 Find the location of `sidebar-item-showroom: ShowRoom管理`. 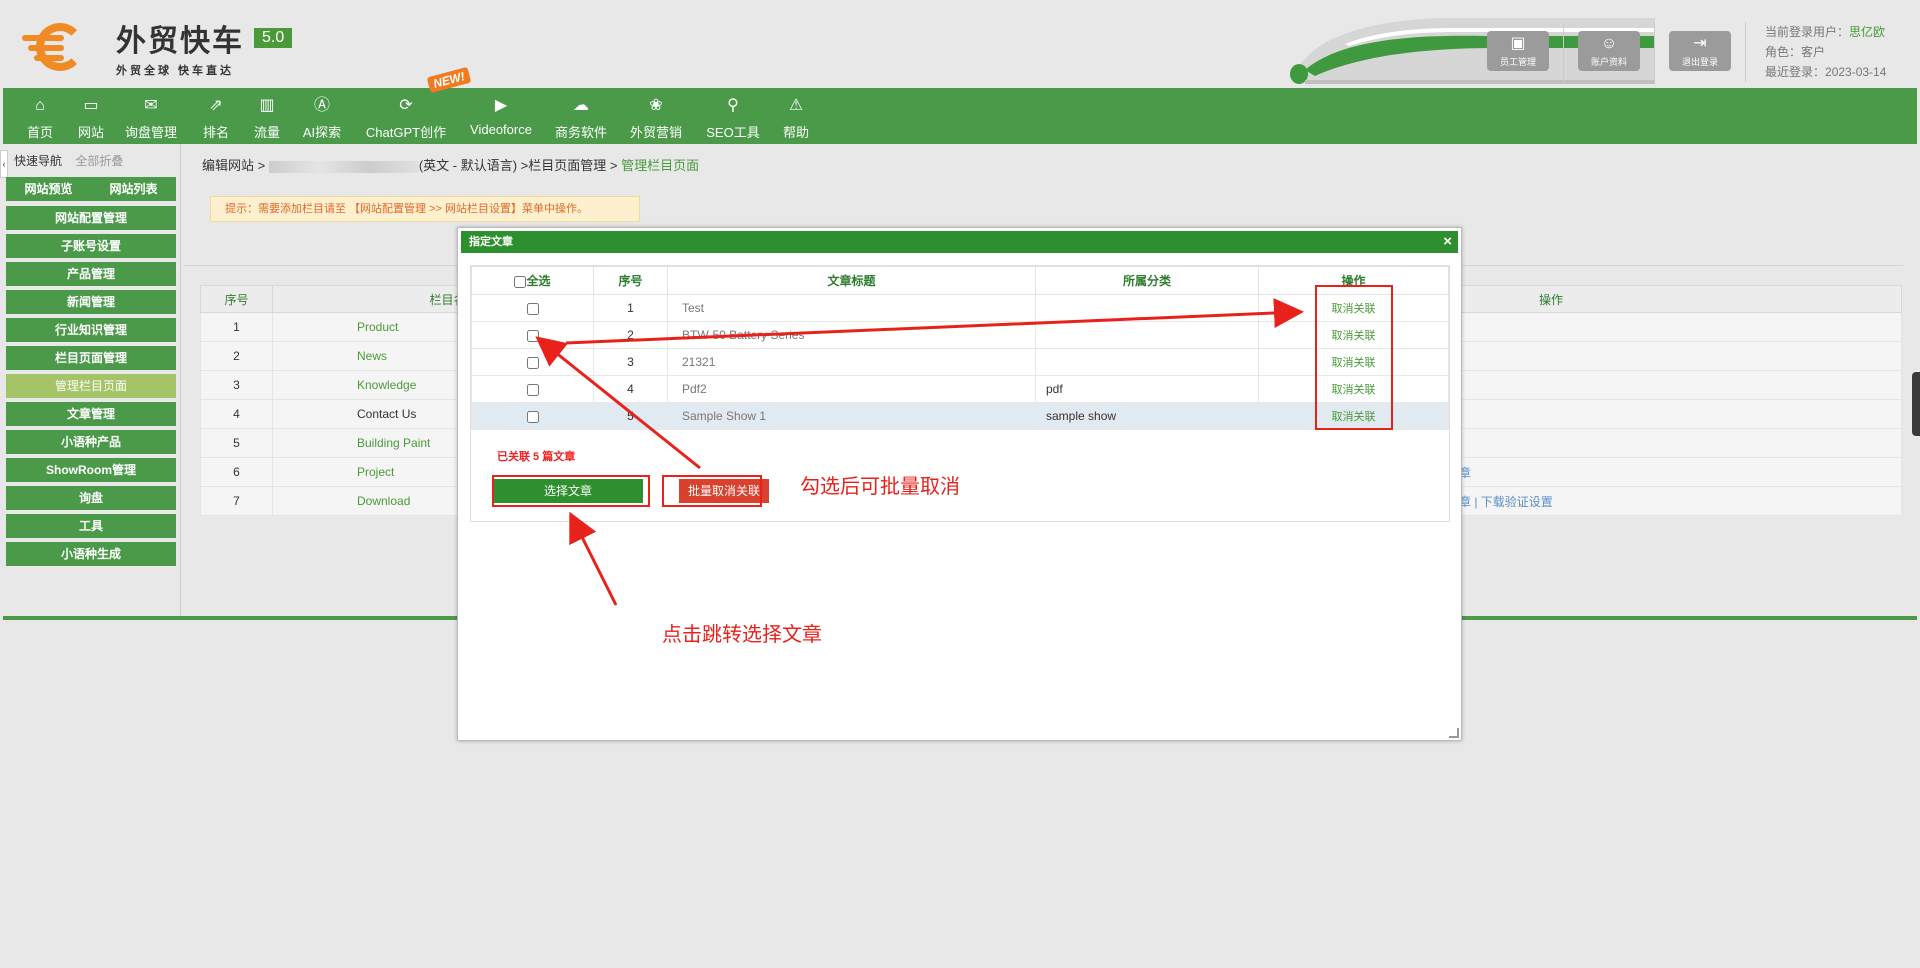

sidebar-item-showroom: ShowRoom管理 is located at coordinates (91, 470).